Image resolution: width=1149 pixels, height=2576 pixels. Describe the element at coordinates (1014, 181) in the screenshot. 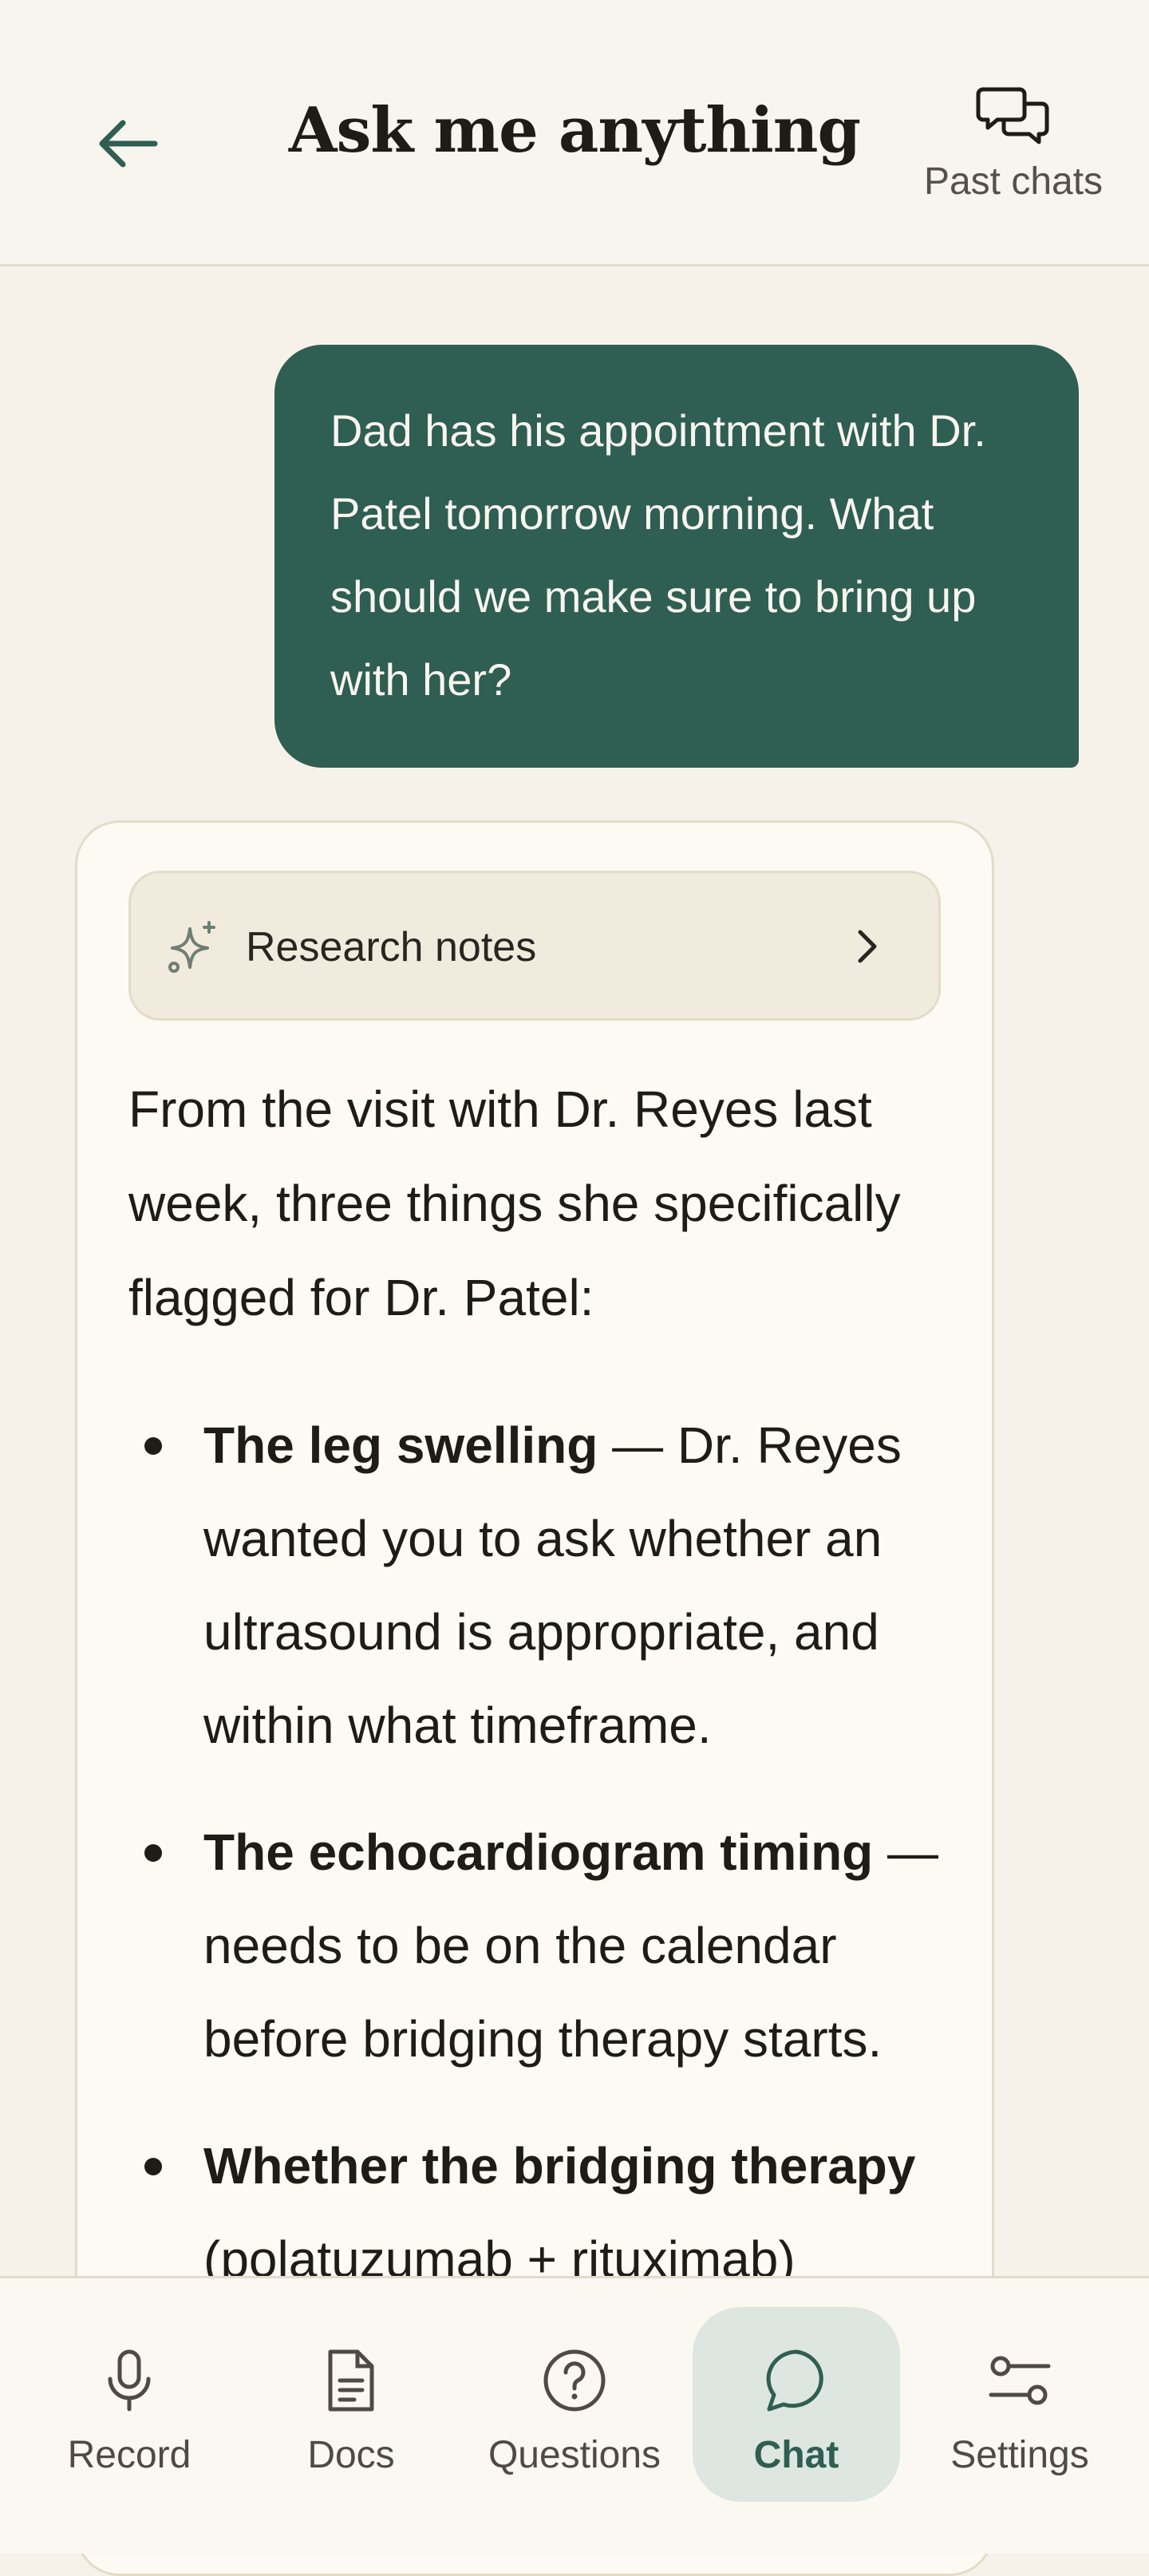

I see `past-chats-label: Past chats` at that location.